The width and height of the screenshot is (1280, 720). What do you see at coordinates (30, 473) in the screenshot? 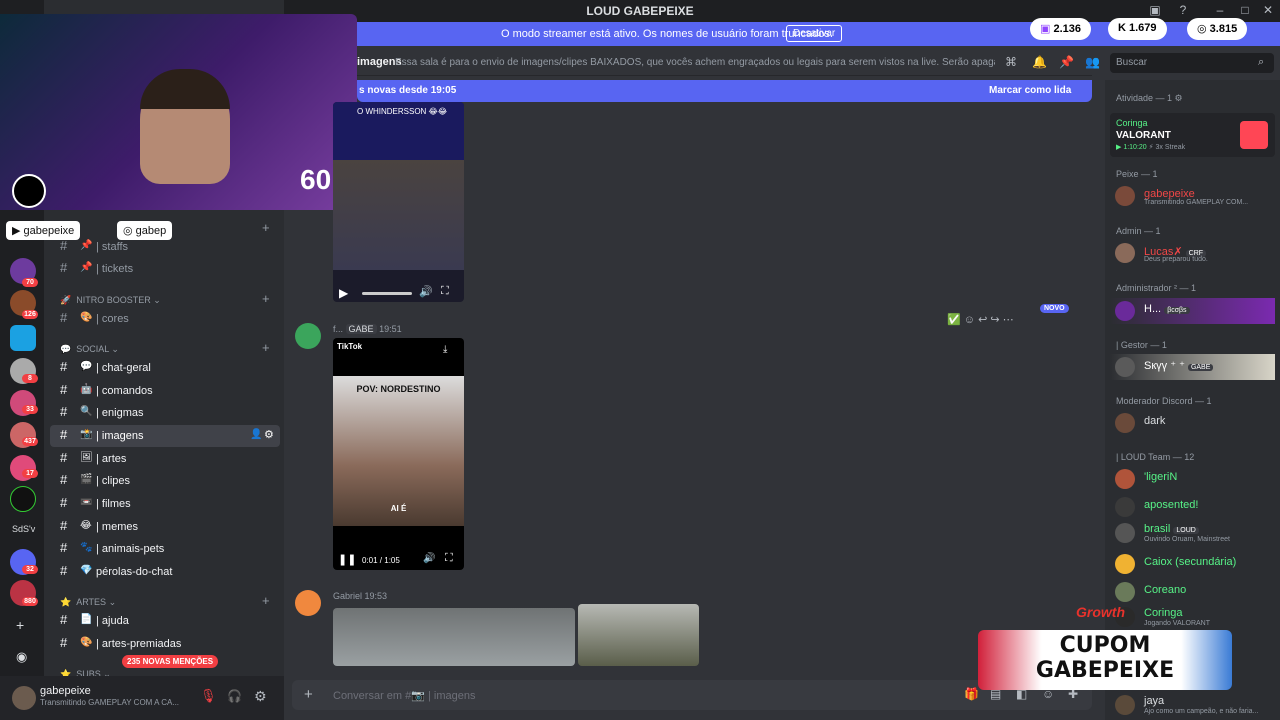
I see `server-badge: 17` at bounding box center [30, 473].